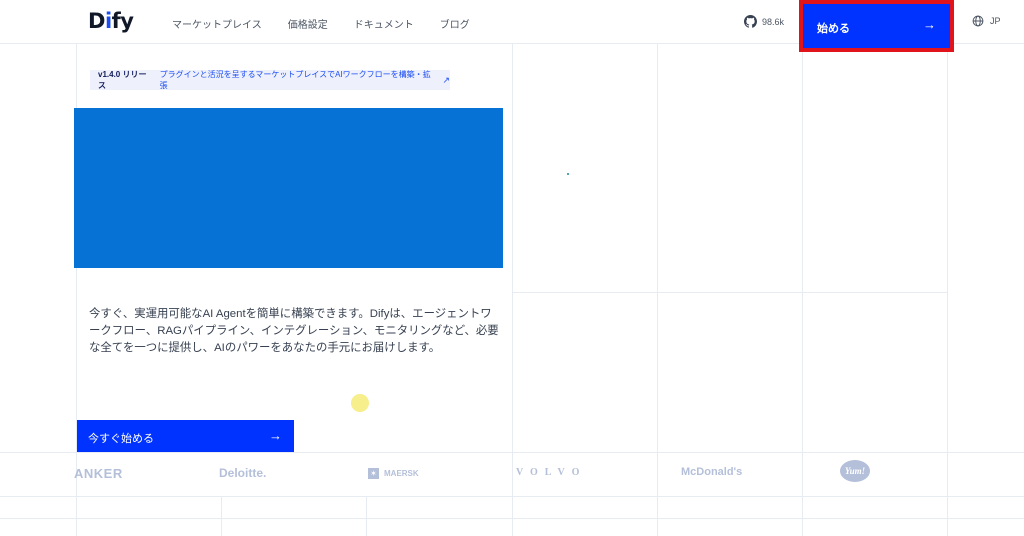  What do you see at coordinates (295, 80) in the screenshot?
I see `release-description: プラグインと活況を呈するマーケットプレイスでAIワークフローを構築・拡張` at bounding box center [295, 80].